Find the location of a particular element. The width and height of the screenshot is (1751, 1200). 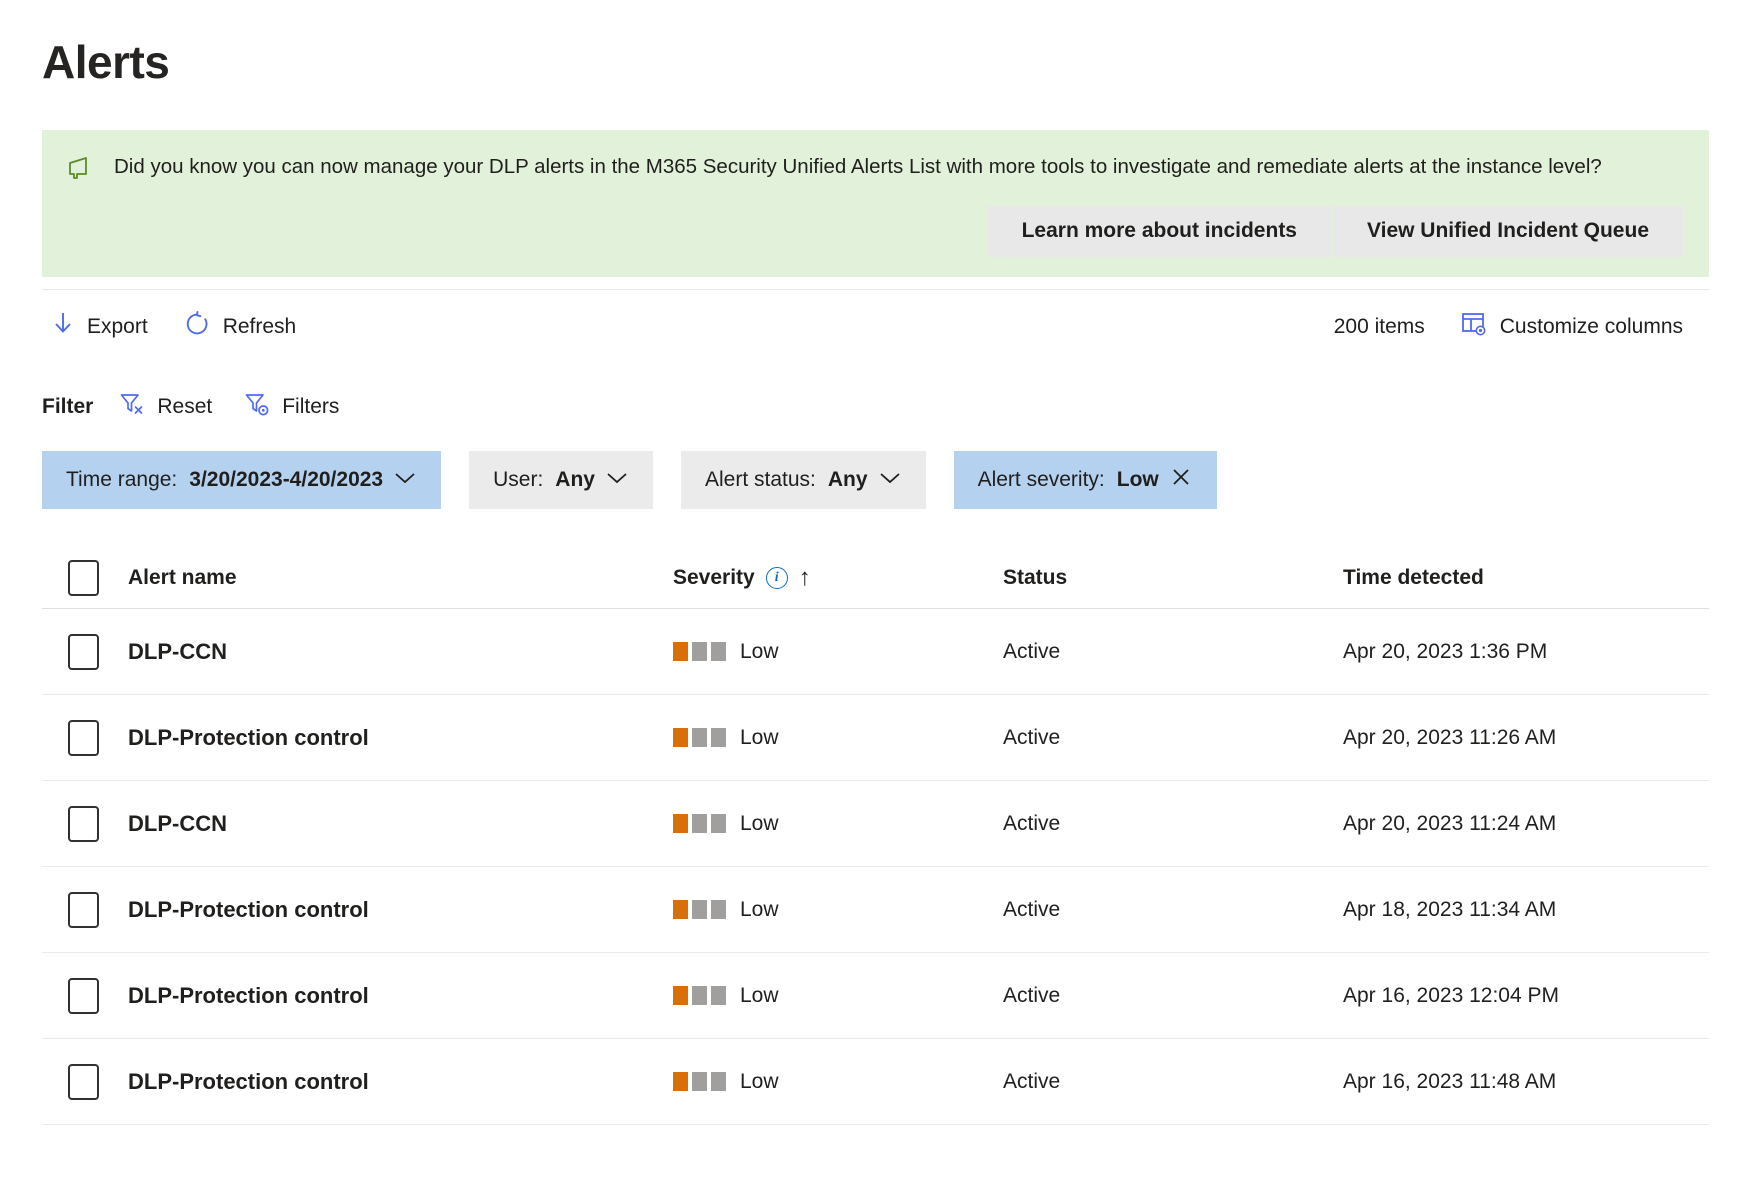

page-title: Alerts is located at coordinates (106, 62).